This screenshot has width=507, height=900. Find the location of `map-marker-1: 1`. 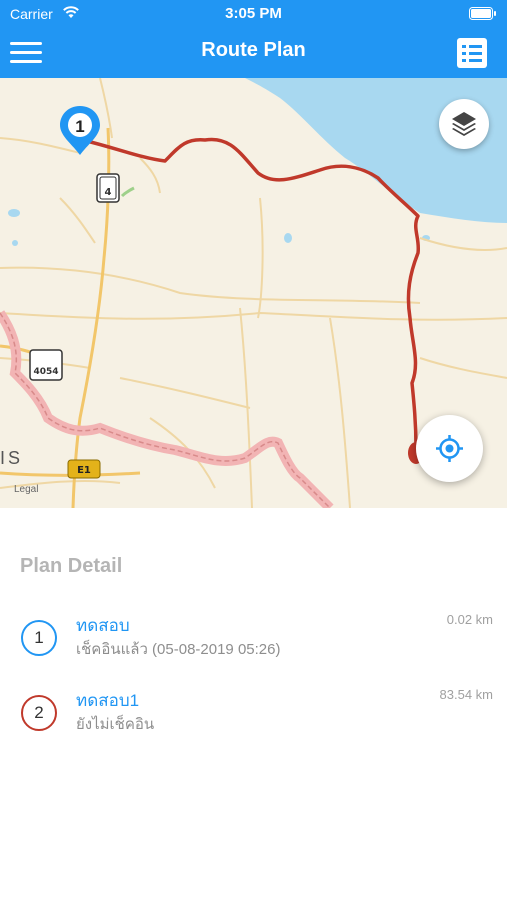

map-marker-1: 1 is located at coordinates (80, 130).